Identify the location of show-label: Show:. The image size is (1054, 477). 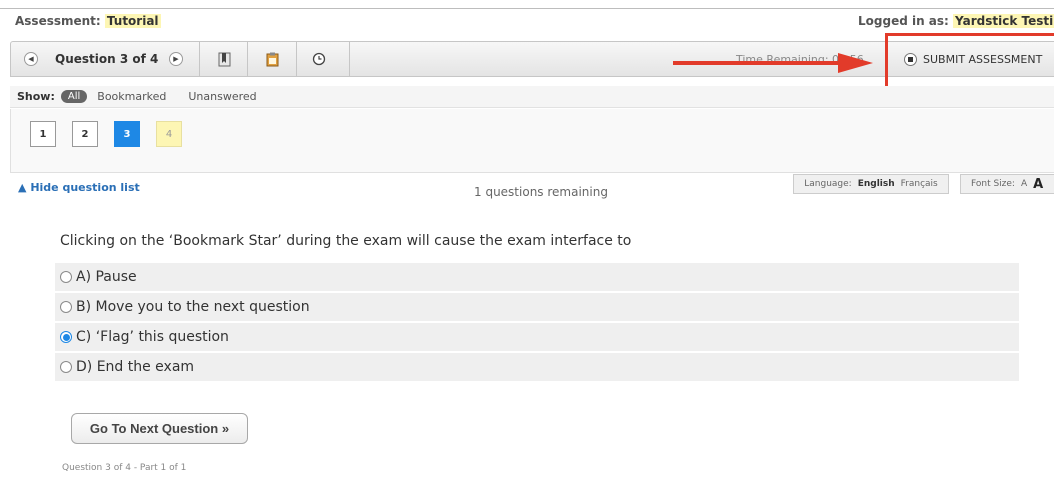
(36, 96).